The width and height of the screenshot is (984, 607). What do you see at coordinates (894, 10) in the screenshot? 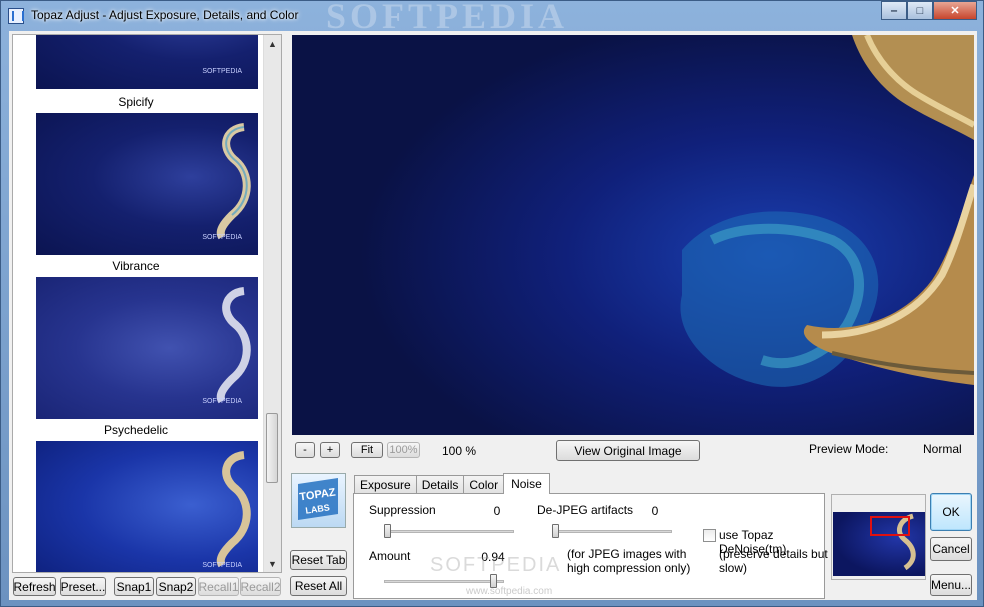
I see `minimize-button: ‒` at bounding box center [894, 10].